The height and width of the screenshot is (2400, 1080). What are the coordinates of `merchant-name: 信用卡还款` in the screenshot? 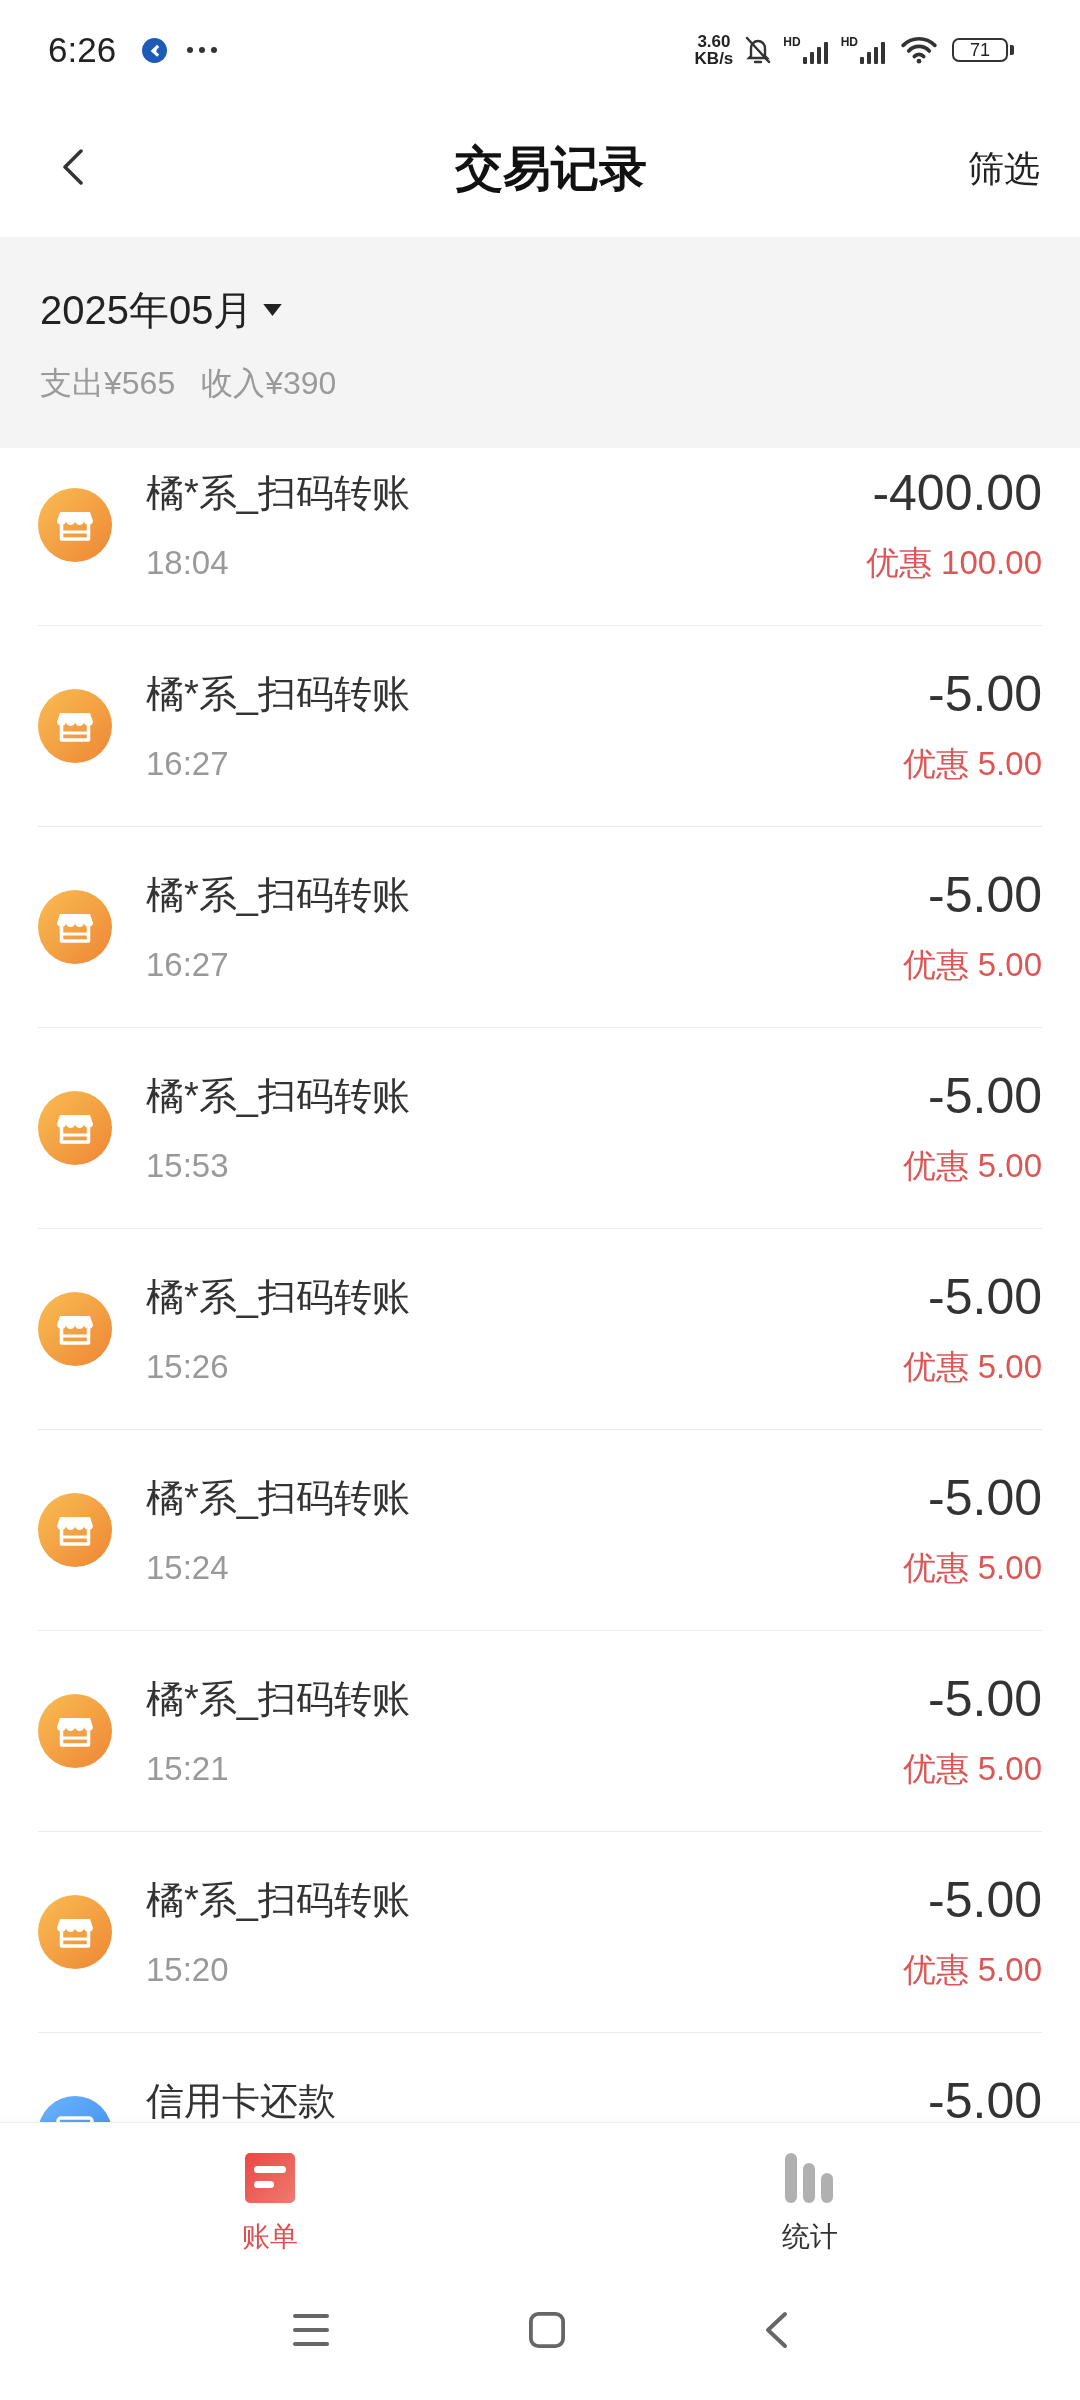 It's located at (241, 2100).